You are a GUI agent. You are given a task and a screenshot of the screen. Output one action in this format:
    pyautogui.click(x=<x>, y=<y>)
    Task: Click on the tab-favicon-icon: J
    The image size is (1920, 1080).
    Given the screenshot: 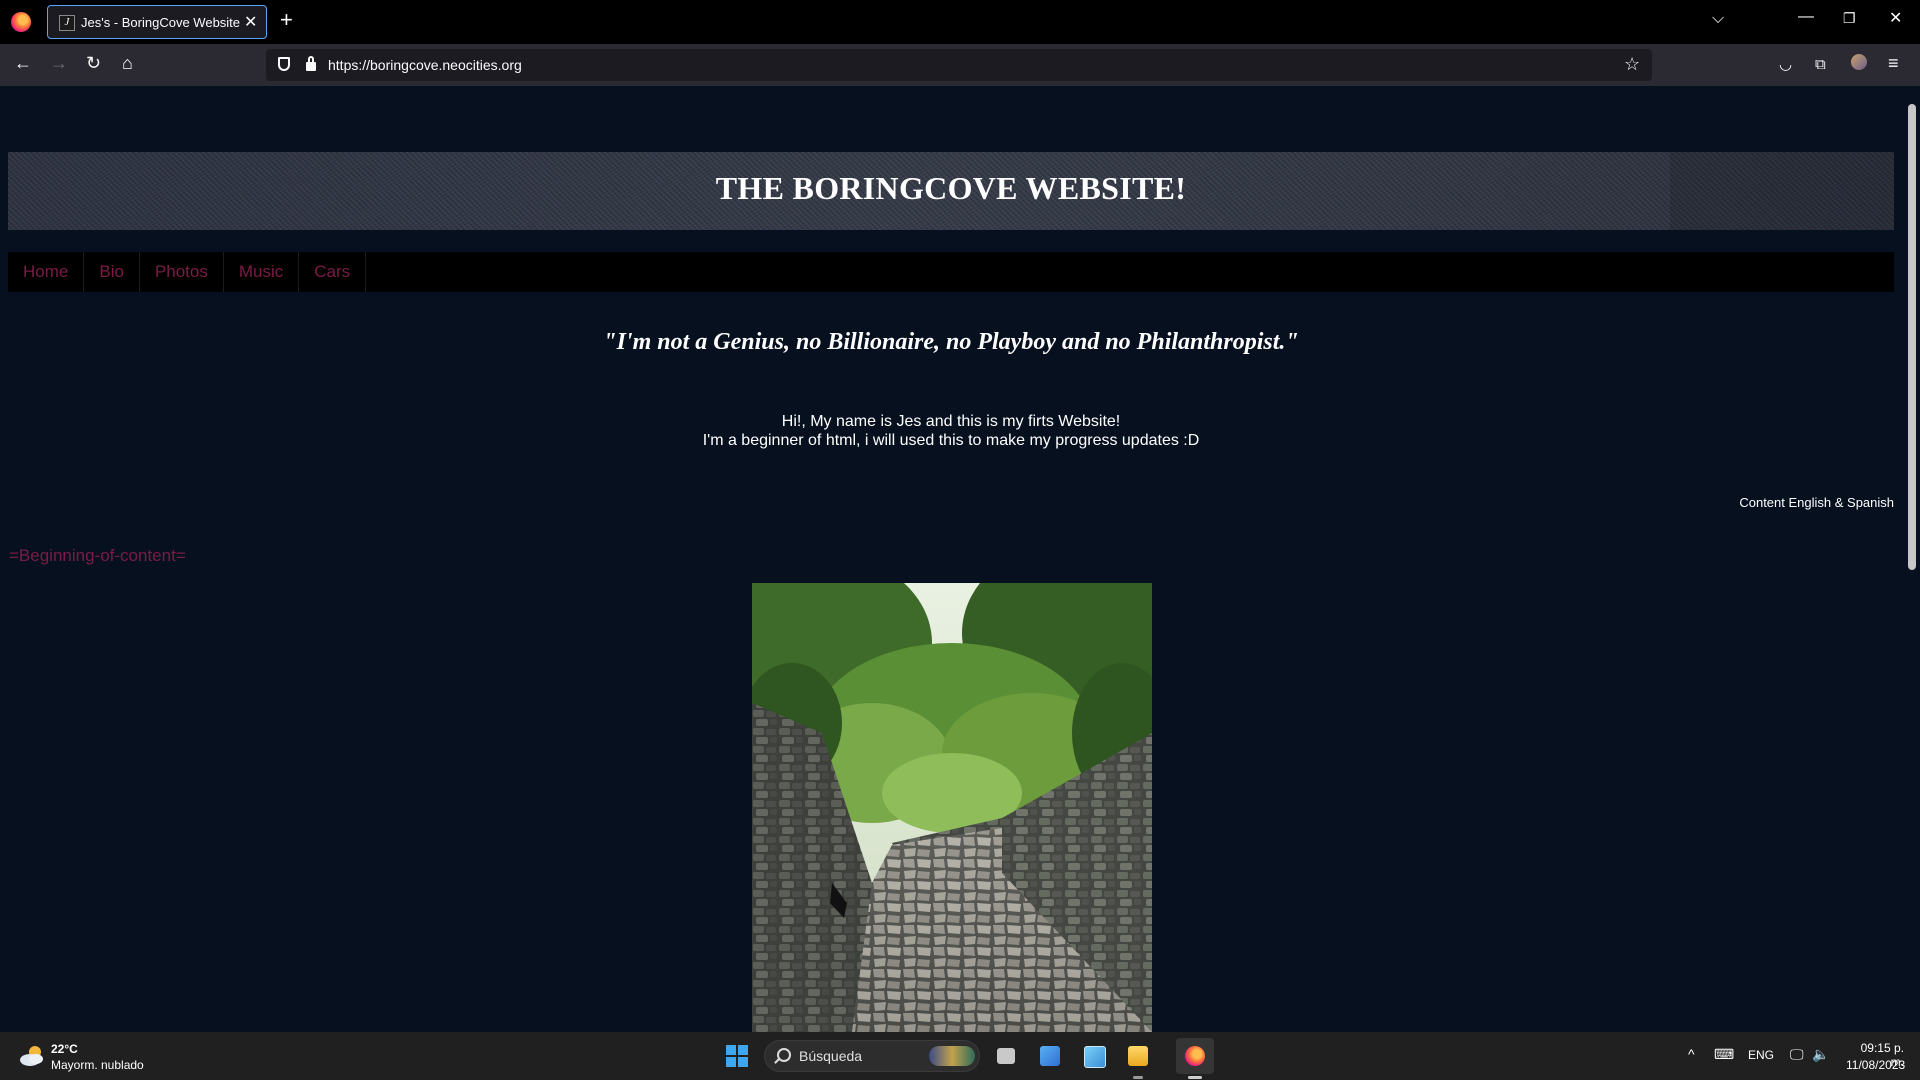 What is the action you would take?
    pyautogui.click(x=67, y=23)
    